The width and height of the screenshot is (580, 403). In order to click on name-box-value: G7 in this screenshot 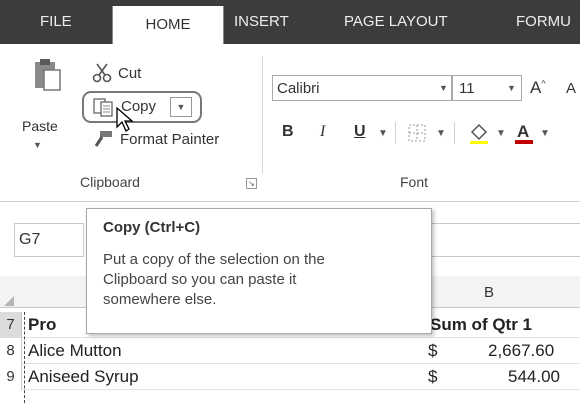, I will do `click(30, 239)`.